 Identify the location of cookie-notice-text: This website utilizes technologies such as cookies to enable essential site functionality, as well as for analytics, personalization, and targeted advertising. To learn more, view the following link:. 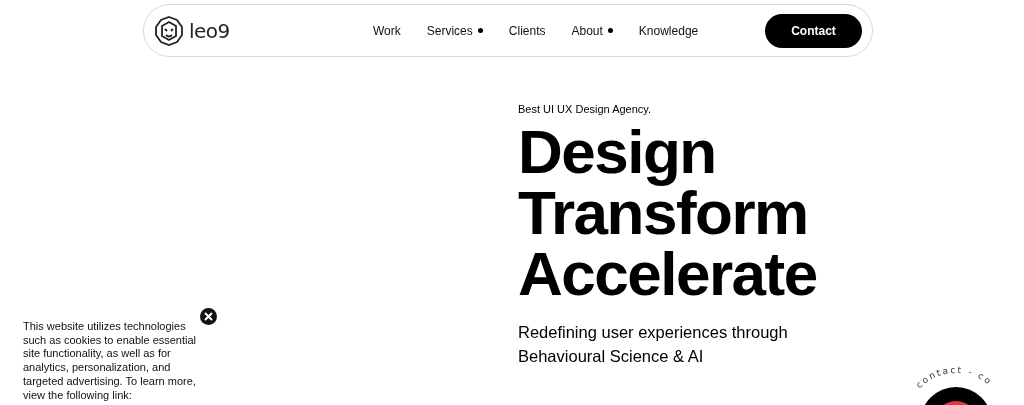
(110, 361).